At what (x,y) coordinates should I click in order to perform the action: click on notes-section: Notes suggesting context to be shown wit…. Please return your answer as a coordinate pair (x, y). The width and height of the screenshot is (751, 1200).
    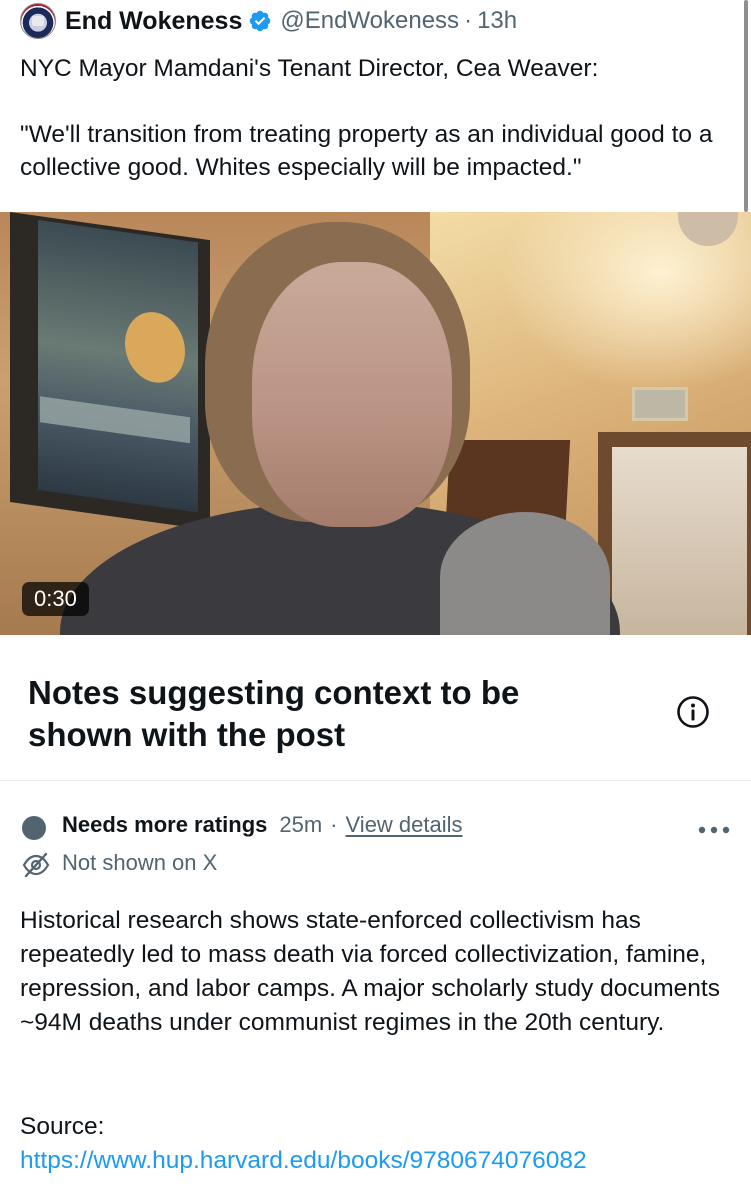
    Looking at the image, I should click on (375, 710).